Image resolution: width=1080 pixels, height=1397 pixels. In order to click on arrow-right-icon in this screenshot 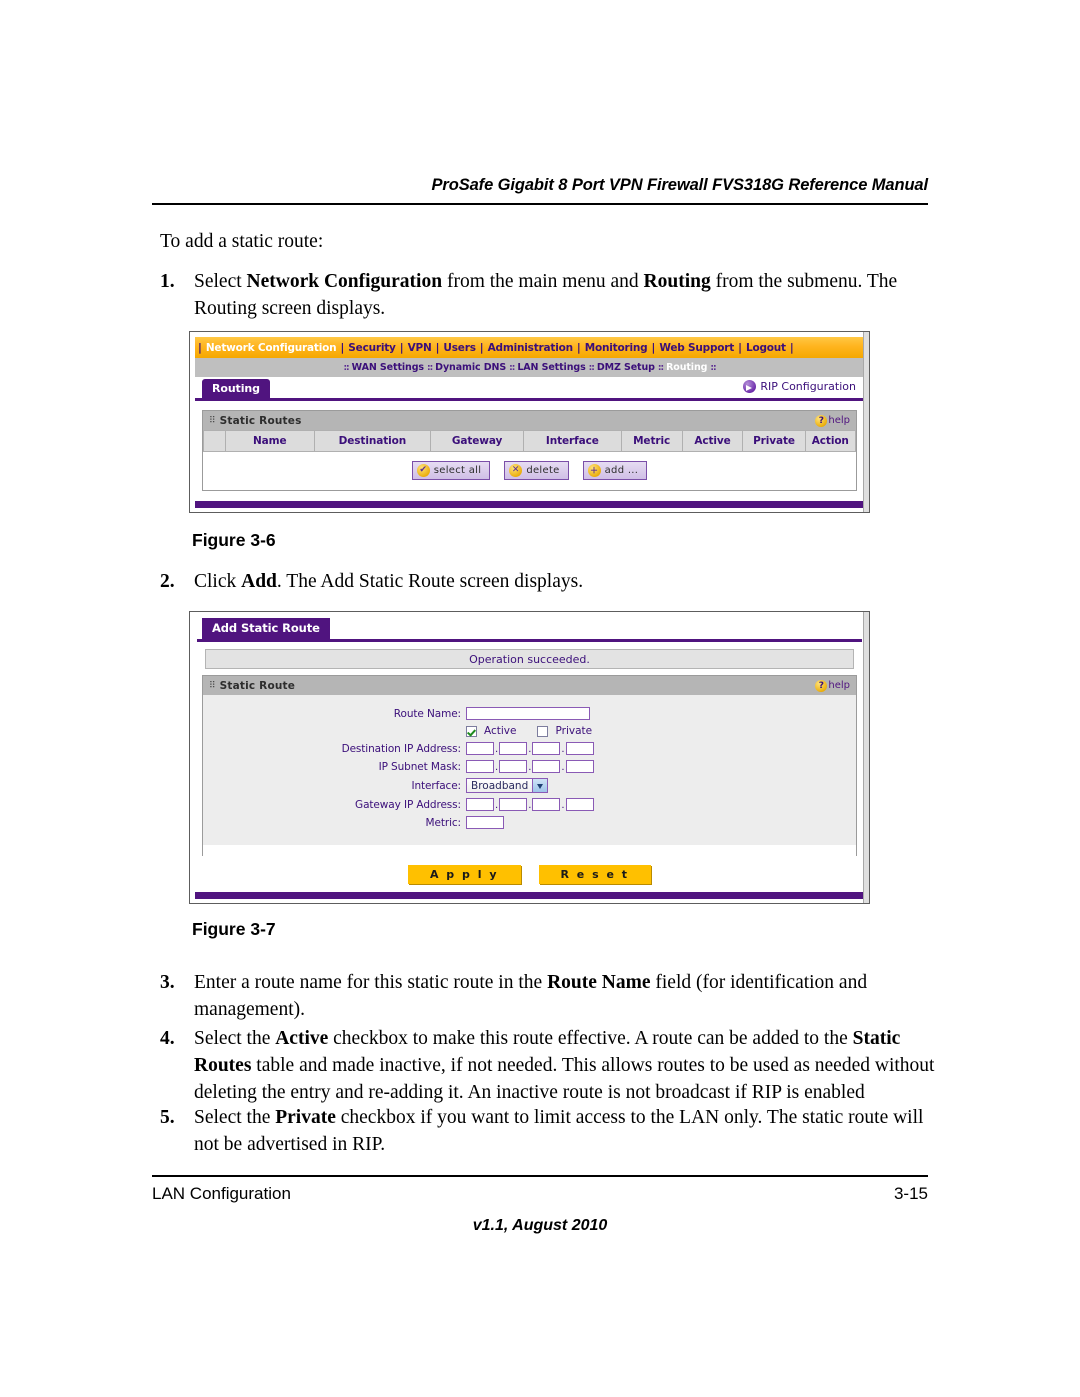, I will do `click(750, 386)`.